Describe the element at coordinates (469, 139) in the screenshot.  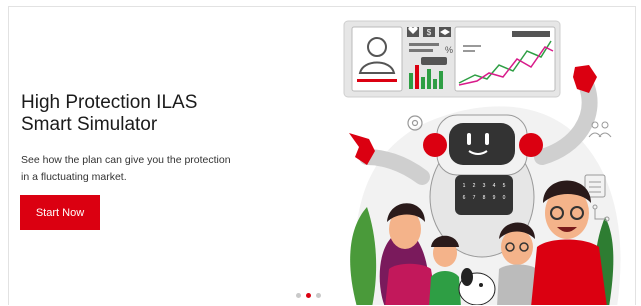
I see `robot-eye-left` at that location.